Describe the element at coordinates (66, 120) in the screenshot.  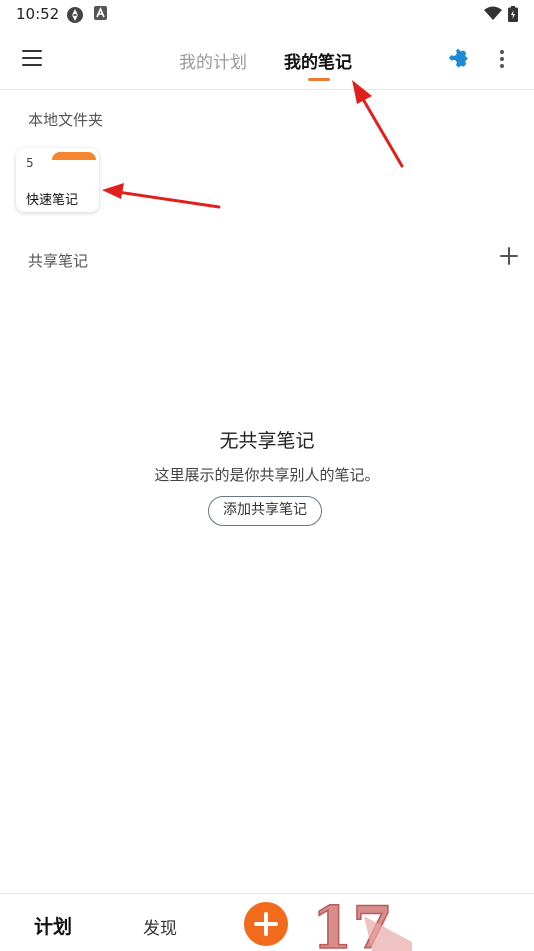
I see `local-folders-title: 本地文件夹` at that location.